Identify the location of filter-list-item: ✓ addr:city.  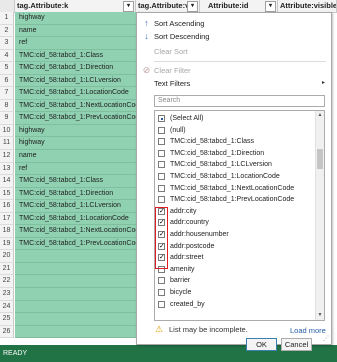
(235, 212).